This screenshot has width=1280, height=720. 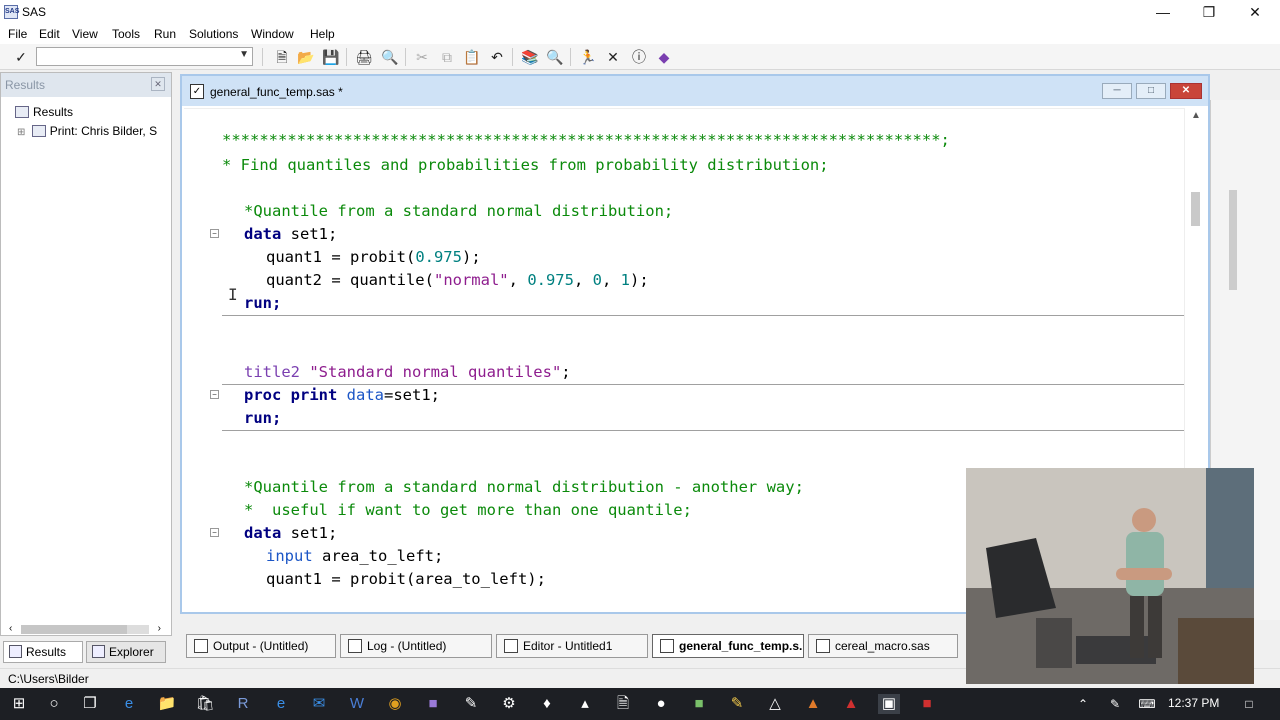 What do you see at coordinates (661, 704) in the screenshot?
I see `maps-icon: ●` at bounding box center [661, 704].